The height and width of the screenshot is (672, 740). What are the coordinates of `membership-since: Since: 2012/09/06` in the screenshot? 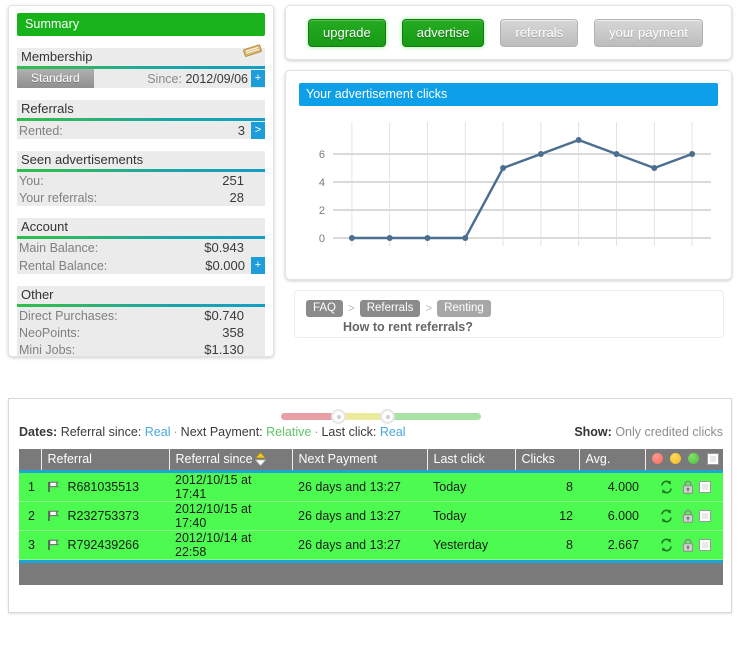 It's located at (197, 79).